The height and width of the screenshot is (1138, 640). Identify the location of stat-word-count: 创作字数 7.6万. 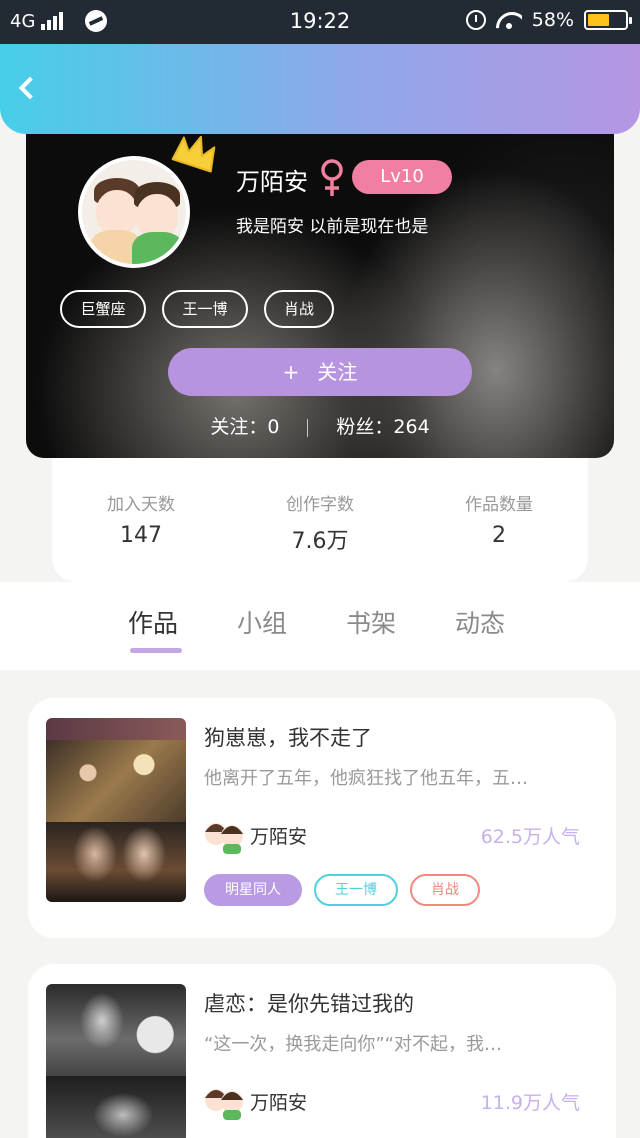
(320, 522).